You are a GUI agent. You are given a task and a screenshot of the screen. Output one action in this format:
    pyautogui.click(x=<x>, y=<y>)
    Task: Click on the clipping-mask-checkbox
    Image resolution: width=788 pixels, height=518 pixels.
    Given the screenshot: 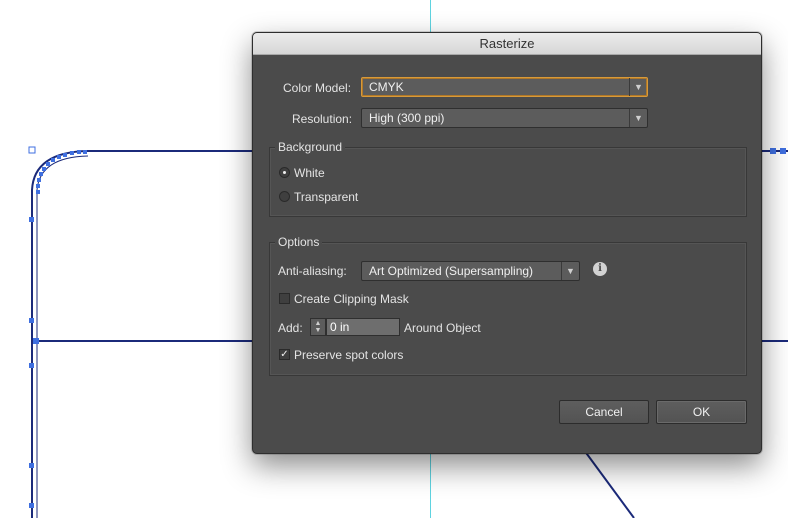 What is the action you would take?
    pyautogui.click(x=284, y=298)
    